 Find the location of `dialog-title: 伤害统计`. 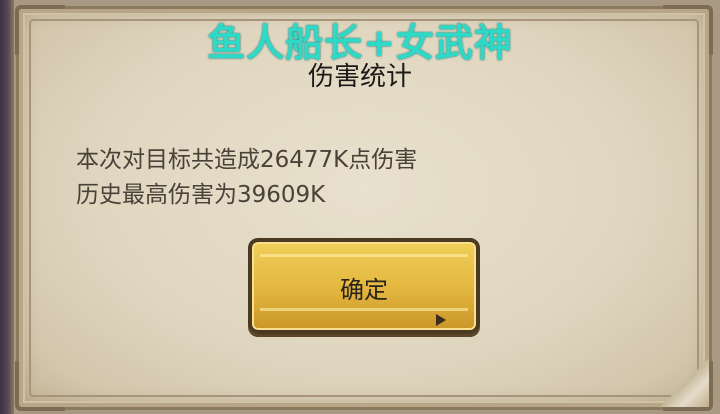

dialog-title: 伤害统计 is located at coordinates (359, 77).